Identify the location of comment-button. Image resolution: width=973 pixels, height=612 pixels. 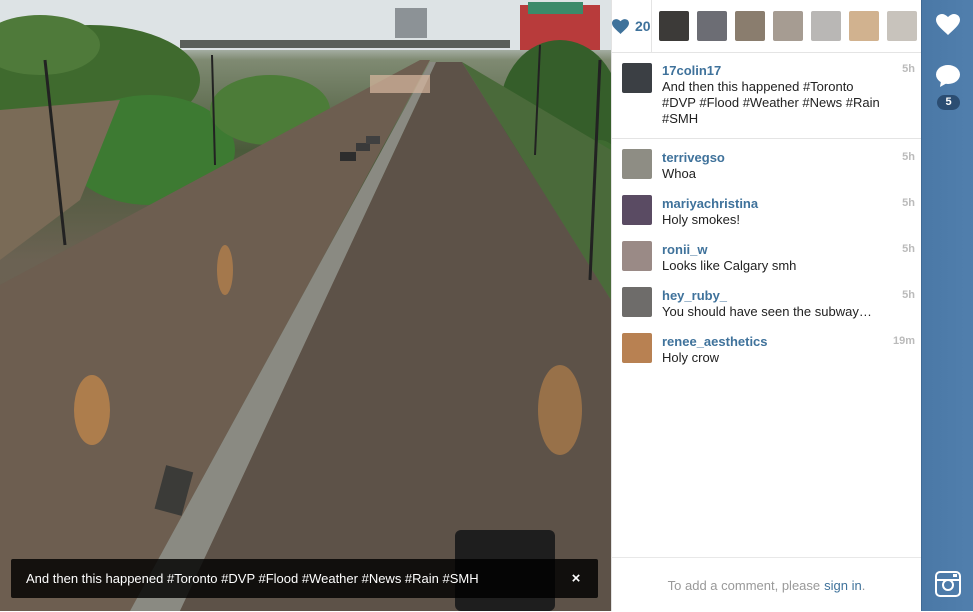
(947, 76).